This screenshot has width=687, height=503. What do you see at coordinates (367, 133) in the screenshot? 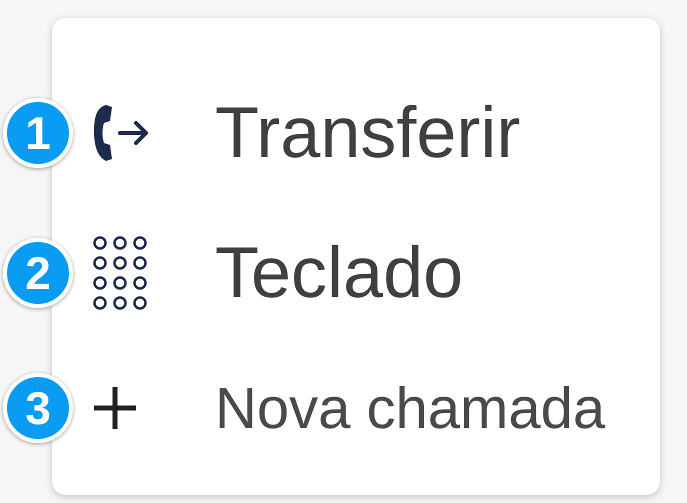
I see `menu-item: Transferir` at bounding box center [367, 133].